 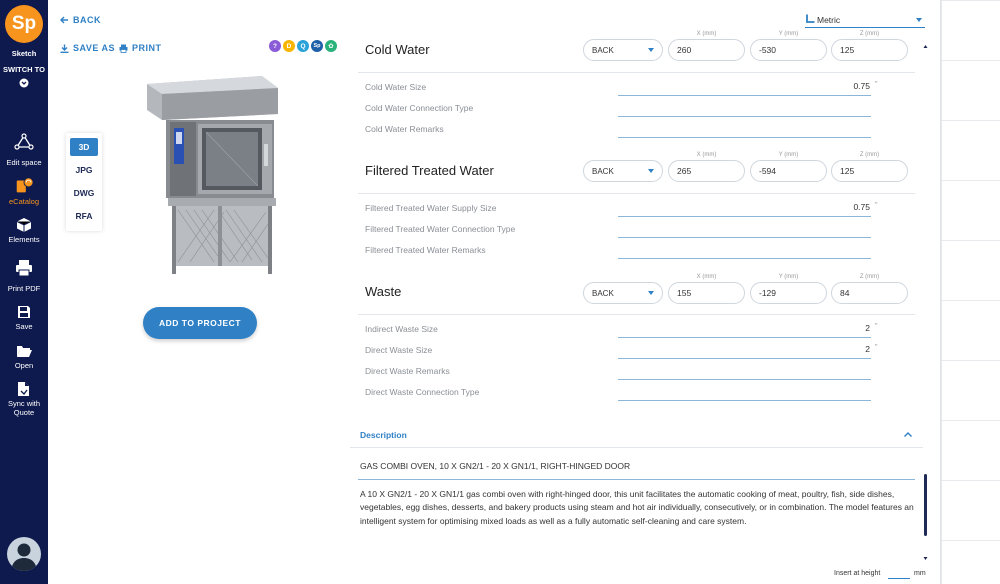 What do you see at coordinates (24, 225) in the screenshot?
I see `cube-icon` at bounding box center [24, 225].